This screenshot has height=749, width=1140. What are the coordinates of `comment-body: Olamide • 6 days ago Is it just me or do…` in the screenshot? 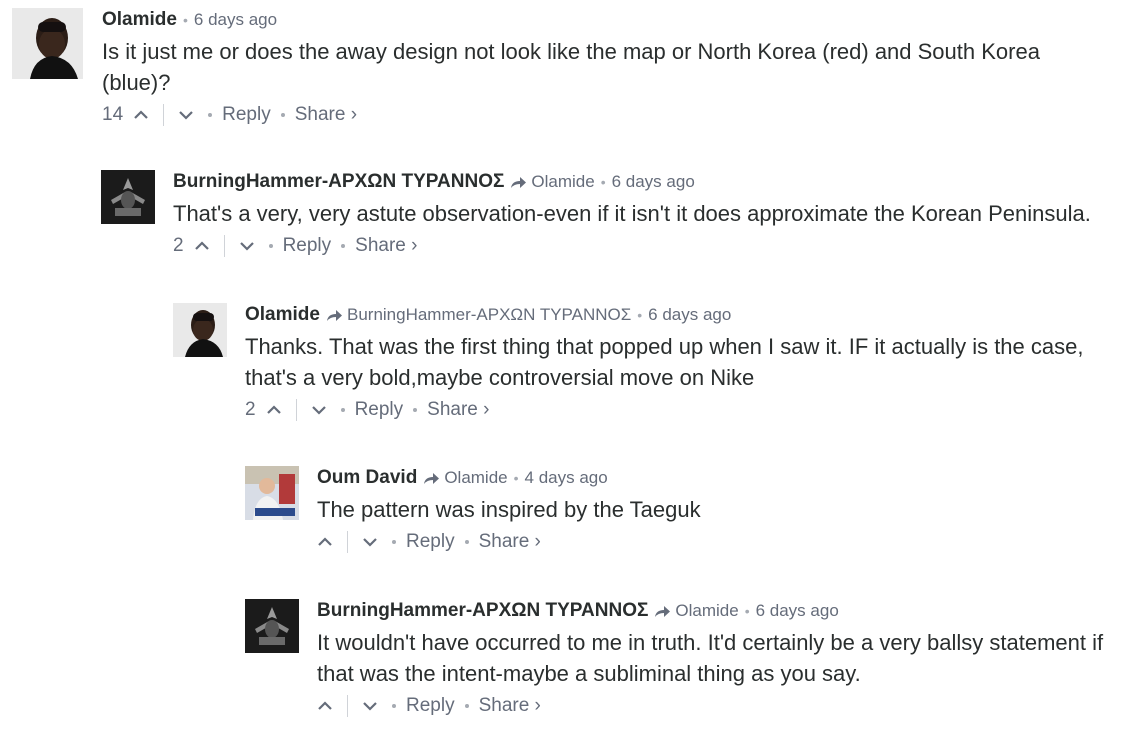 It's located at (597, 68).